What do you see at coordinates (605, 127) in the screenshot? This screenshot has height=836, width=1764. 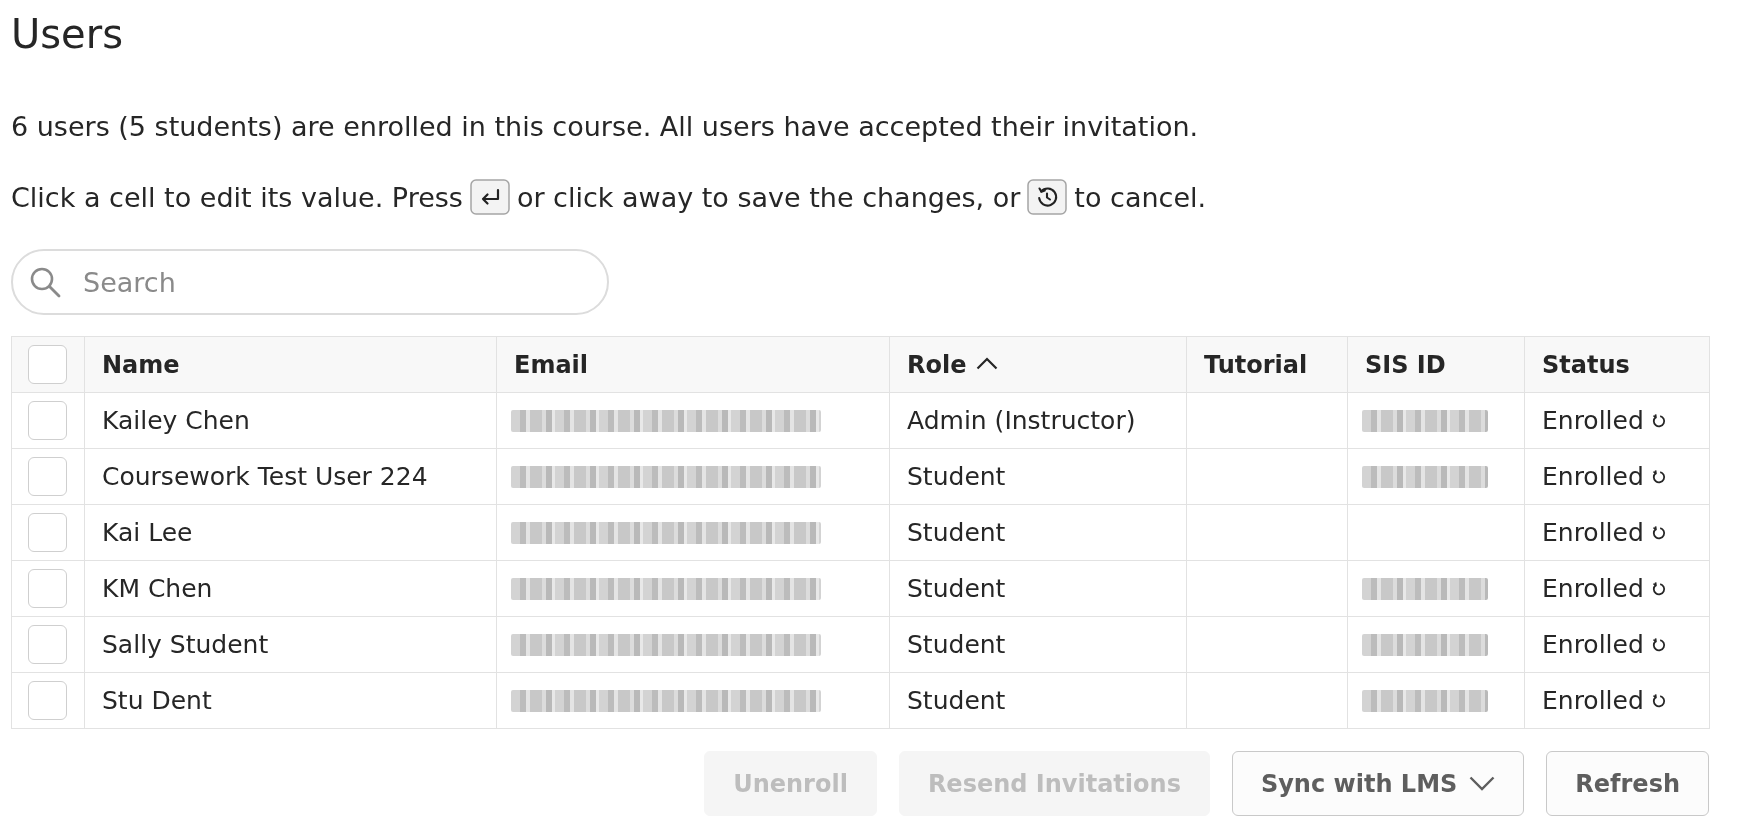 I see `enrollment-summary: 6 users (5 students) are enrolled in this course. All users have accepted their invitation.` at bounding box center [605, 127].